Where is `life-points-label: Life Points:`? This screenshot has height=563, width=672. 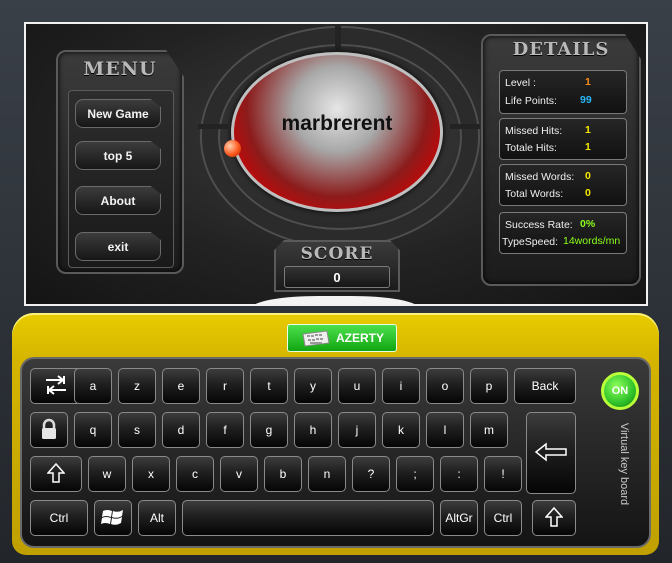 life-points-label: Life Points: is located at coordinates (531, 101).